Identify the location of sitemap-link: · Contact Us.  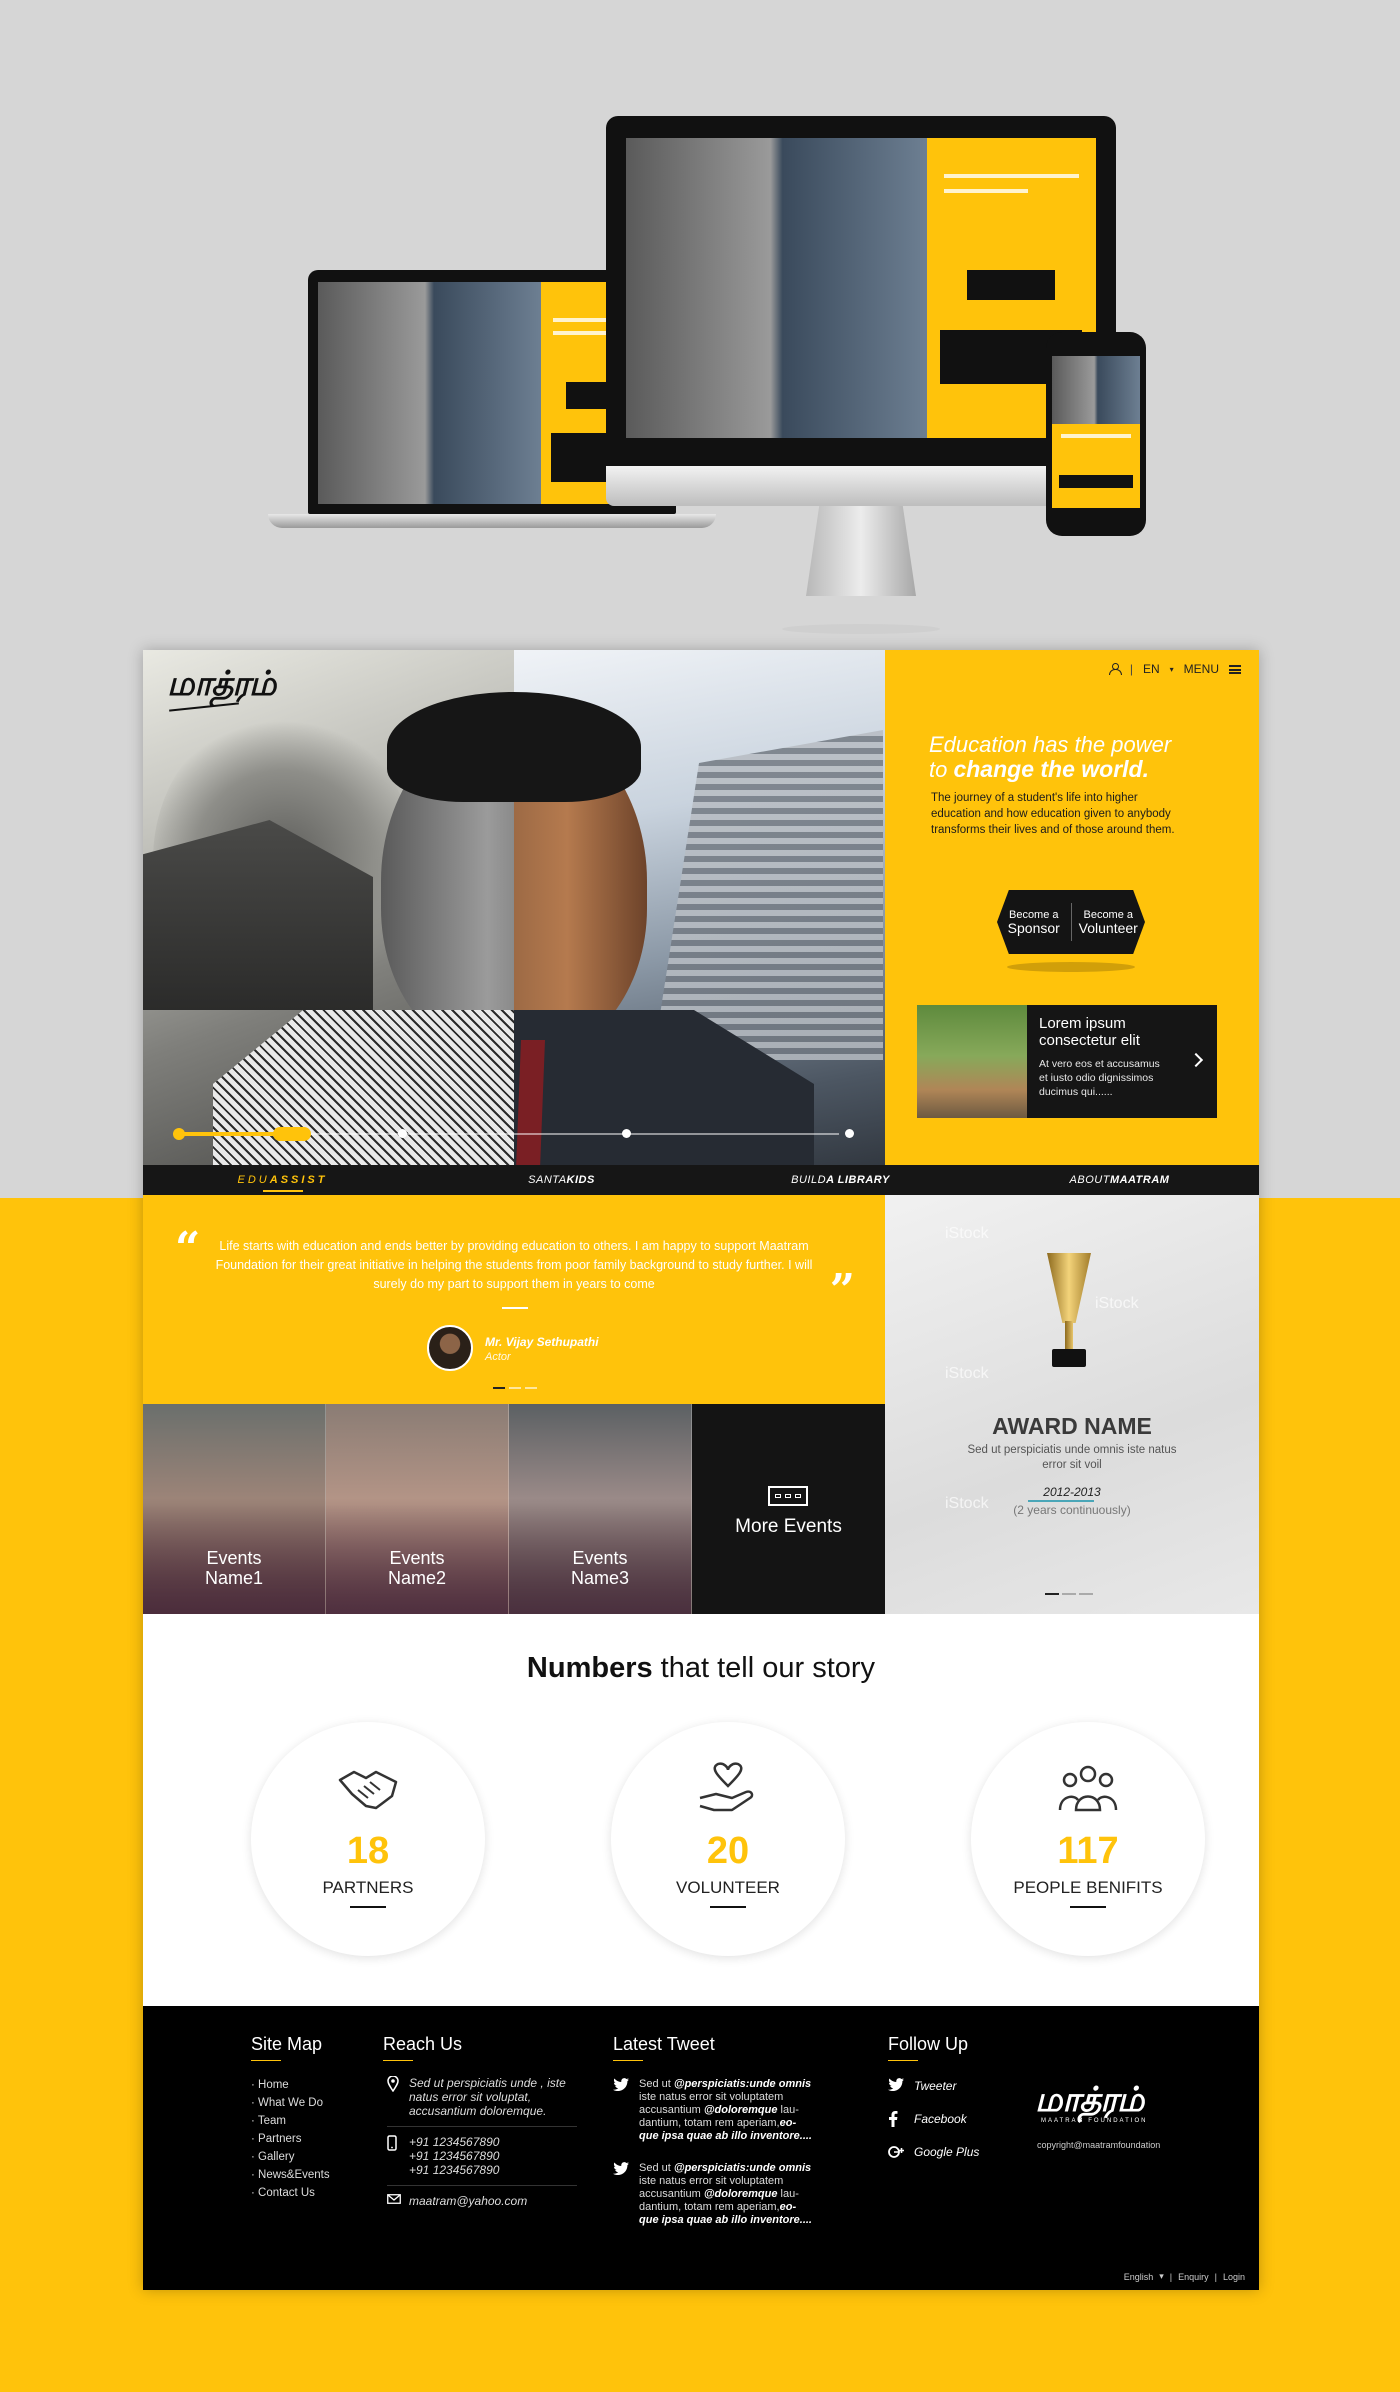
(290, 2193).